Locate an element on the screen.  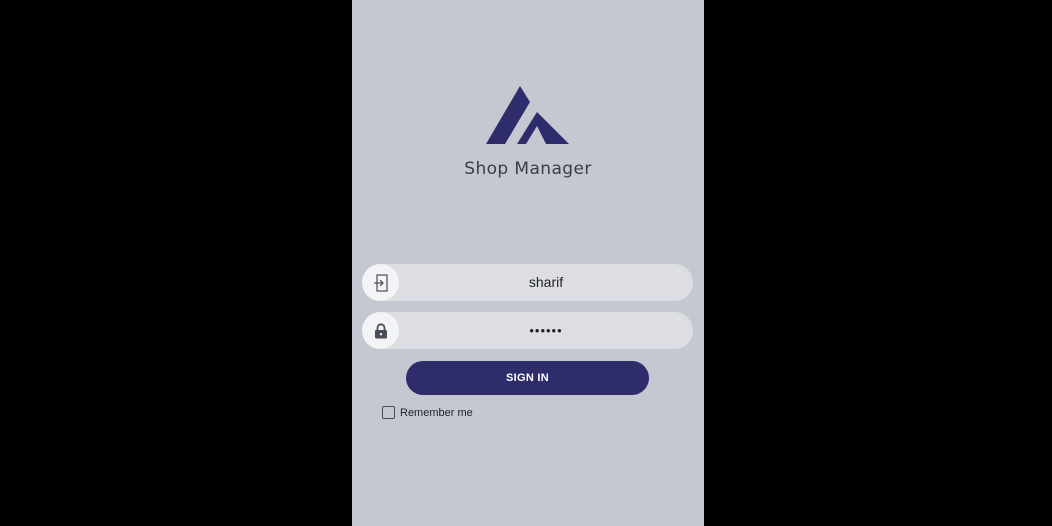
username-input is located at coordinates (546, 282).